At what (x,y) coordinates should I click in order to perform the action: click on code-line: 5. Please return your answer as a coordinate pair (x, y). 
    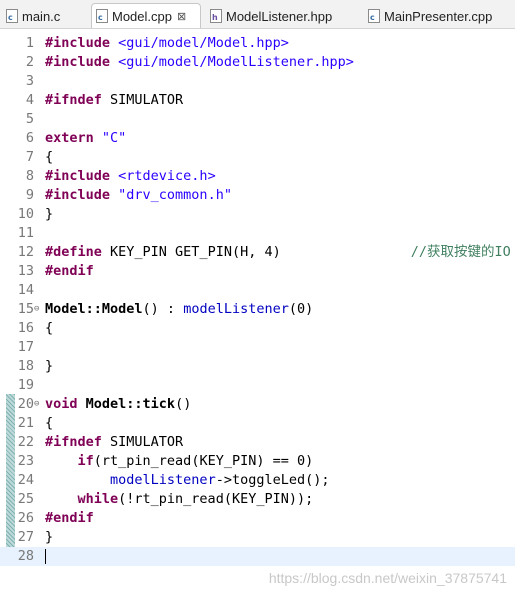
    Looking at the image, I should click on (257, 119).